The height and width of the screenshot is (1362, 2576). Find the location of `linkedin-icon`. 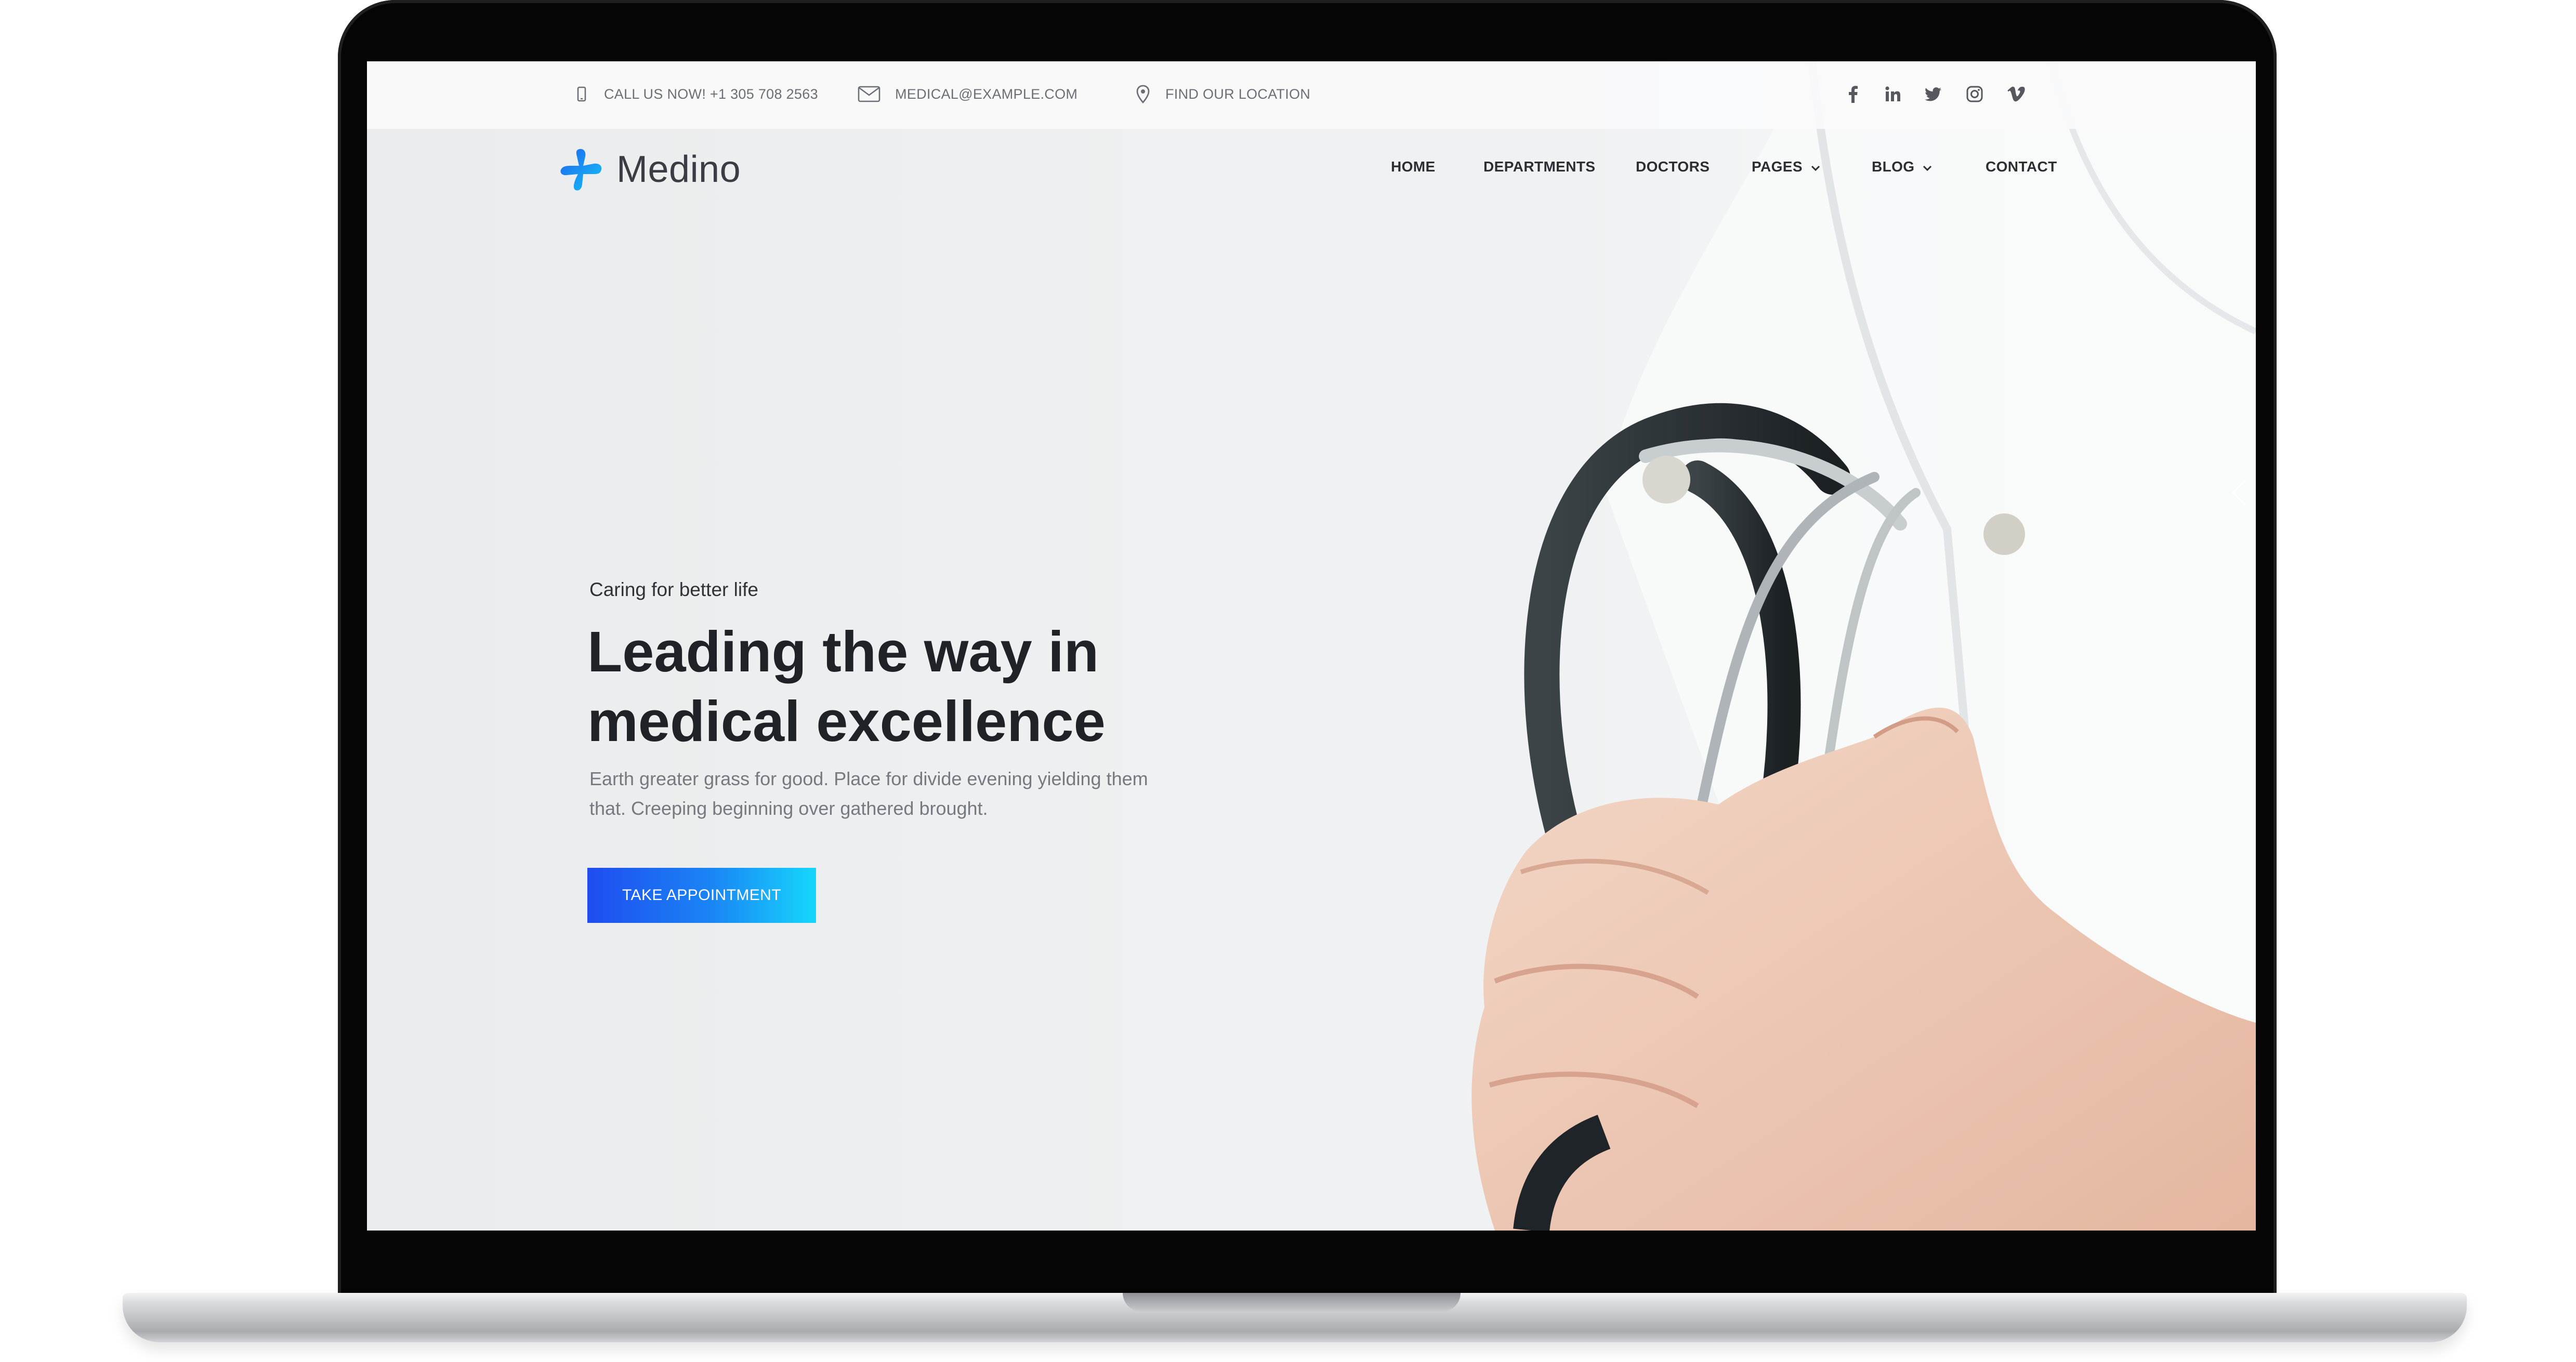

linkedin-icon is located at coordinates (1893, 94).